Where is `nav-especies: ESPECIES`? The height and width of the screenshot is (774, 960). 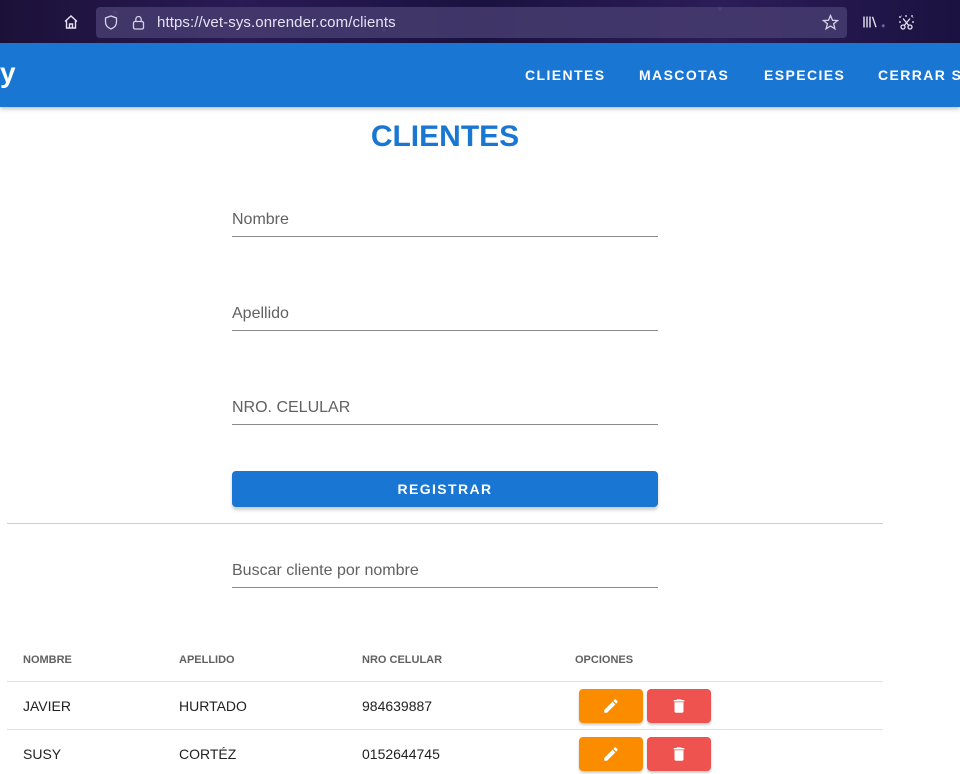
nav-especies: ESPECIES is located at coordinates (804, 75).